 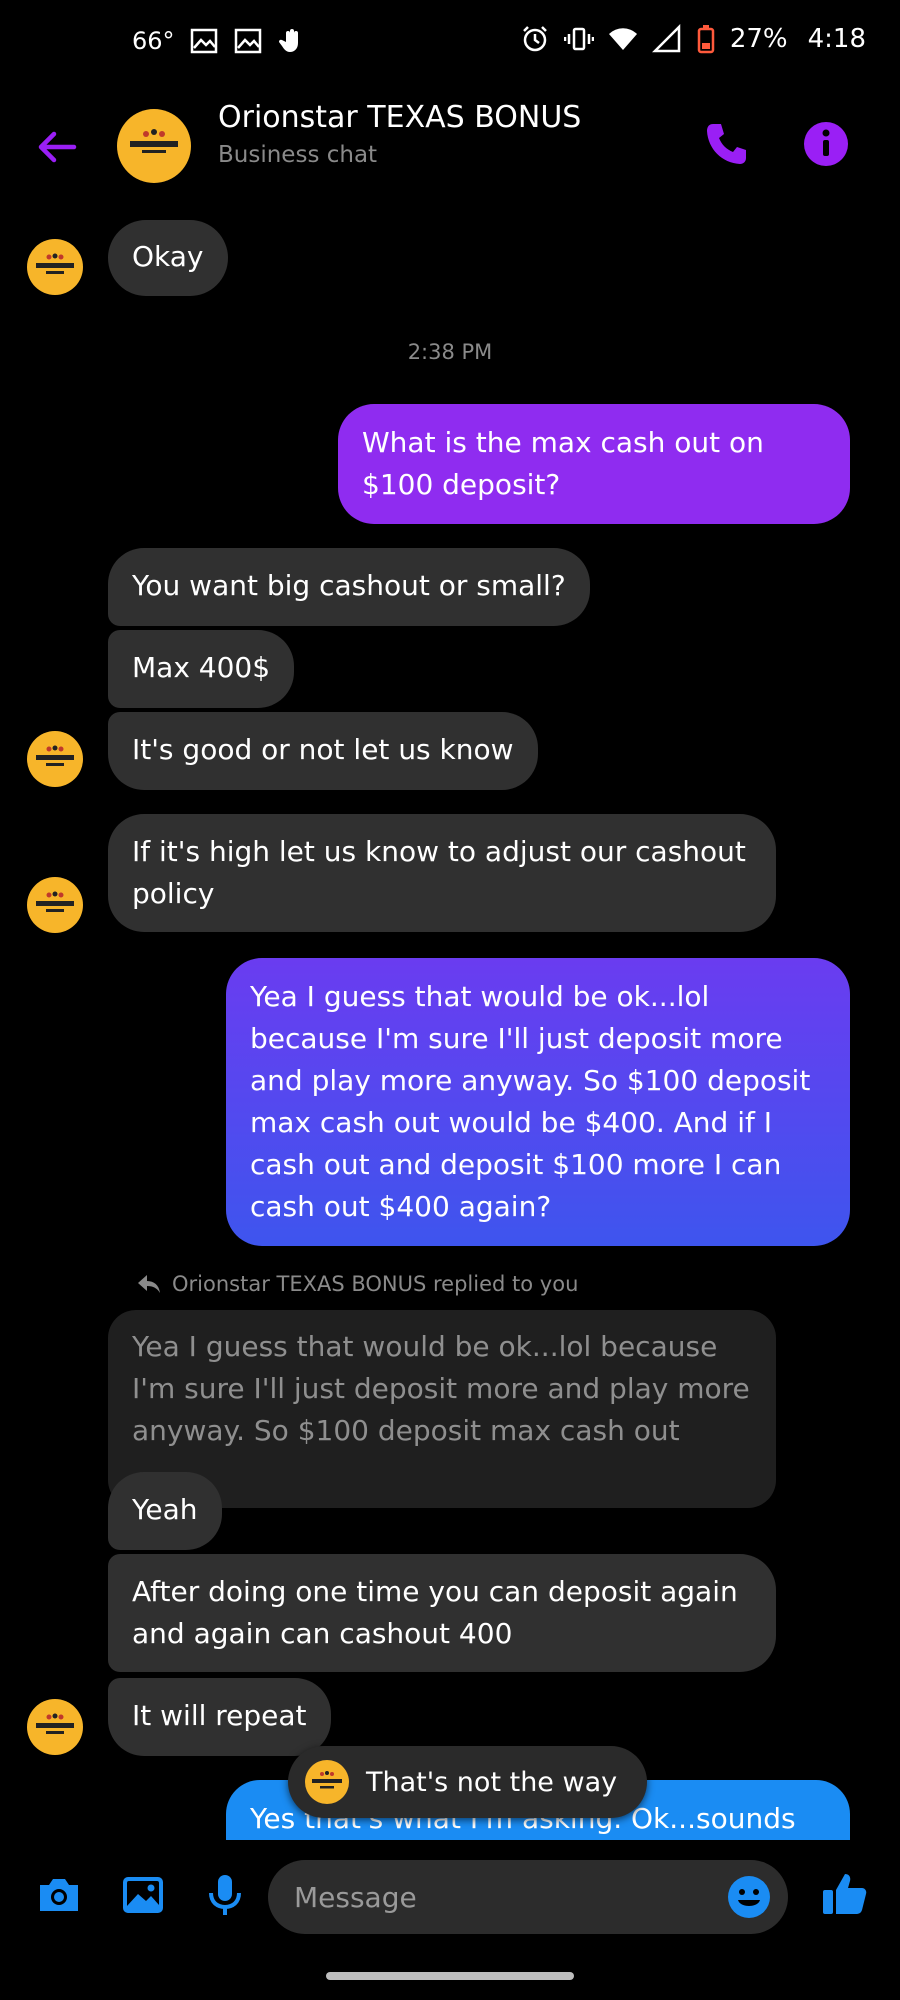 I want to click on contact-subtitle: Business chat, so click(x=298, y=155).